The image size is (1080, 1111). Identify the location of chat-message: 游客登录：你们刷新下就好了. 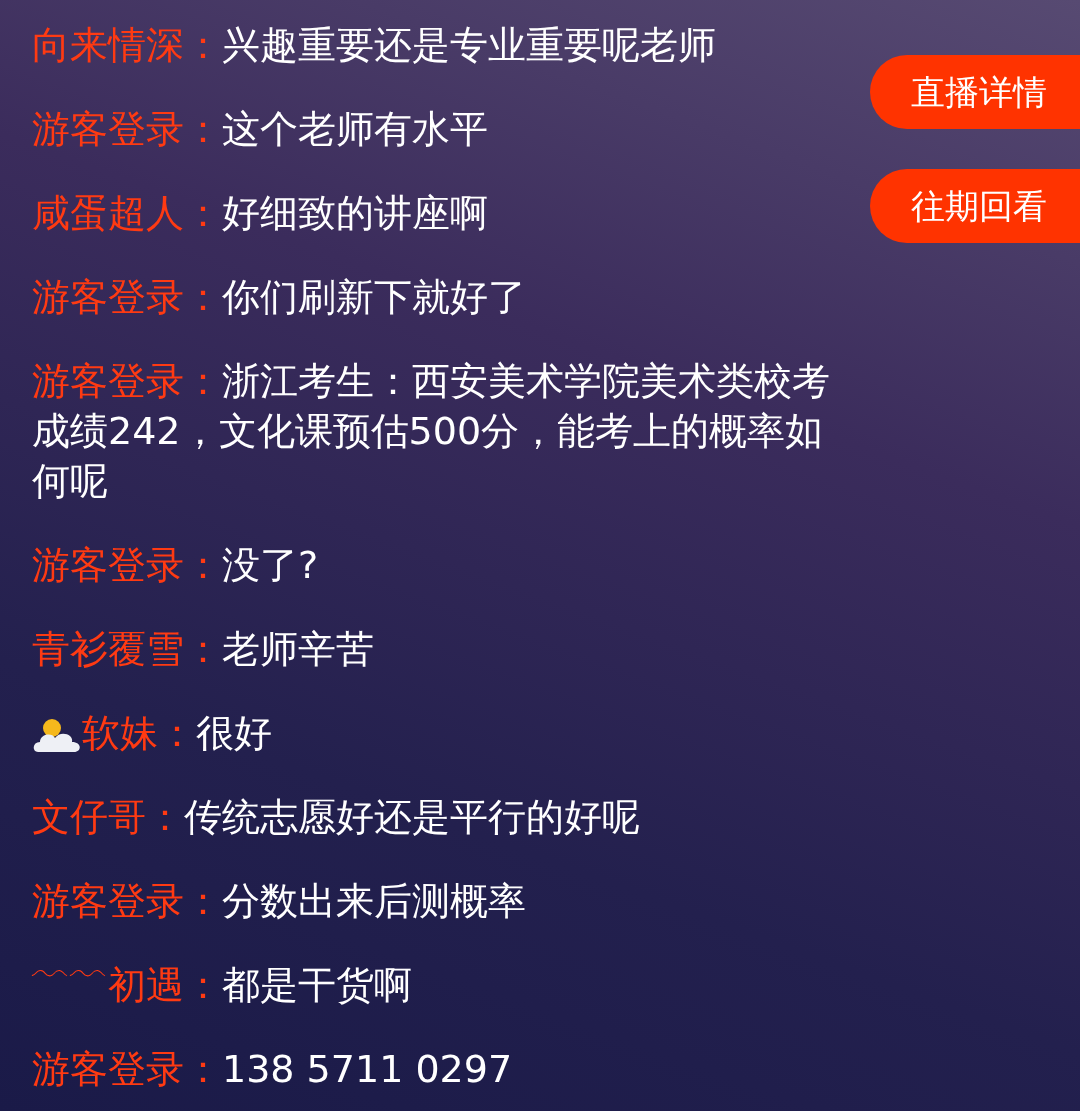
(279, 297).